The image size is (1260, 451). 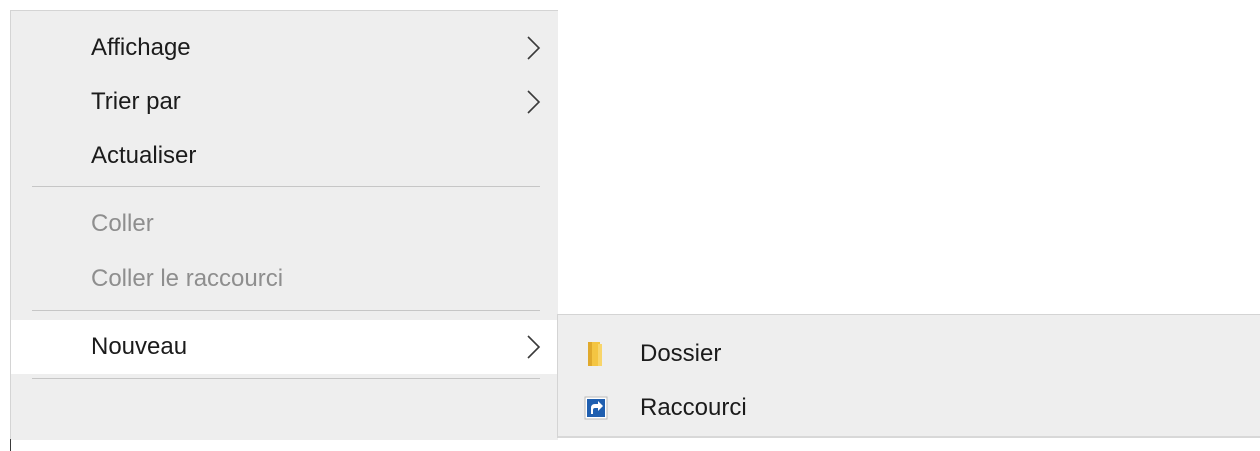 What do you see at coordinates (909, 437) in the screenshot?
I see `submenu-bottom-border` at bounding box center [909, 437].